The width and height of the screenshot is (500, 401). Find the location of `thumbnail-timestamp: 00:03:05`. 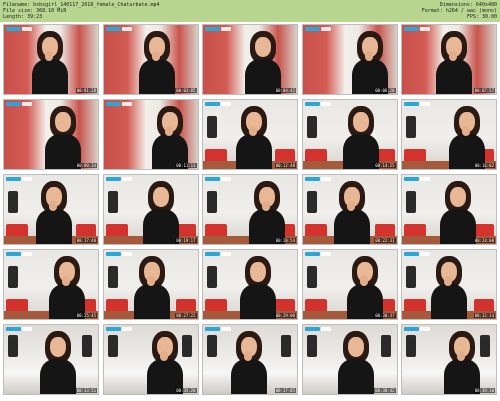

thumbnail-timestamp: 00:03:05 is located at coordinates (186, 90).